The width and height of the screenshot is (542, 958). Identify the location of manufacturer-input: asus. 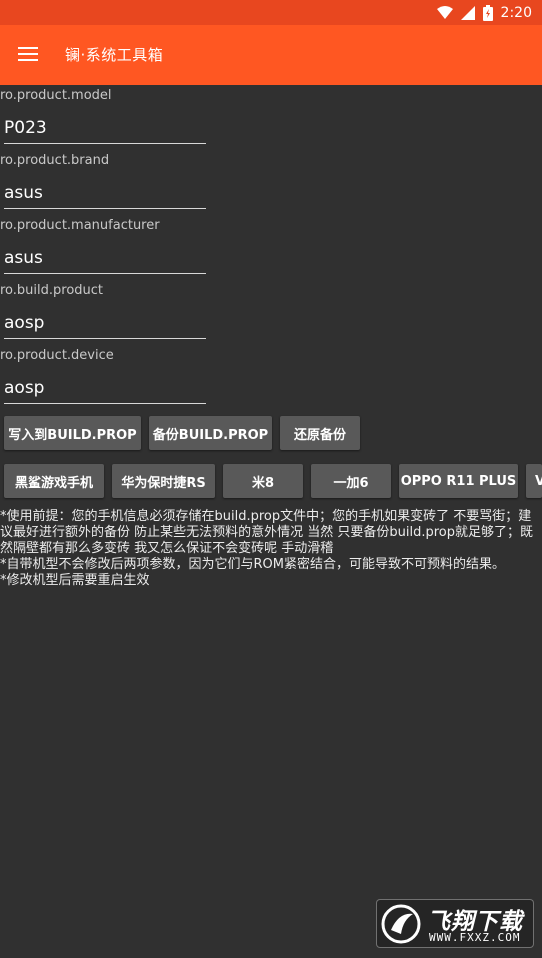
(105, 260).